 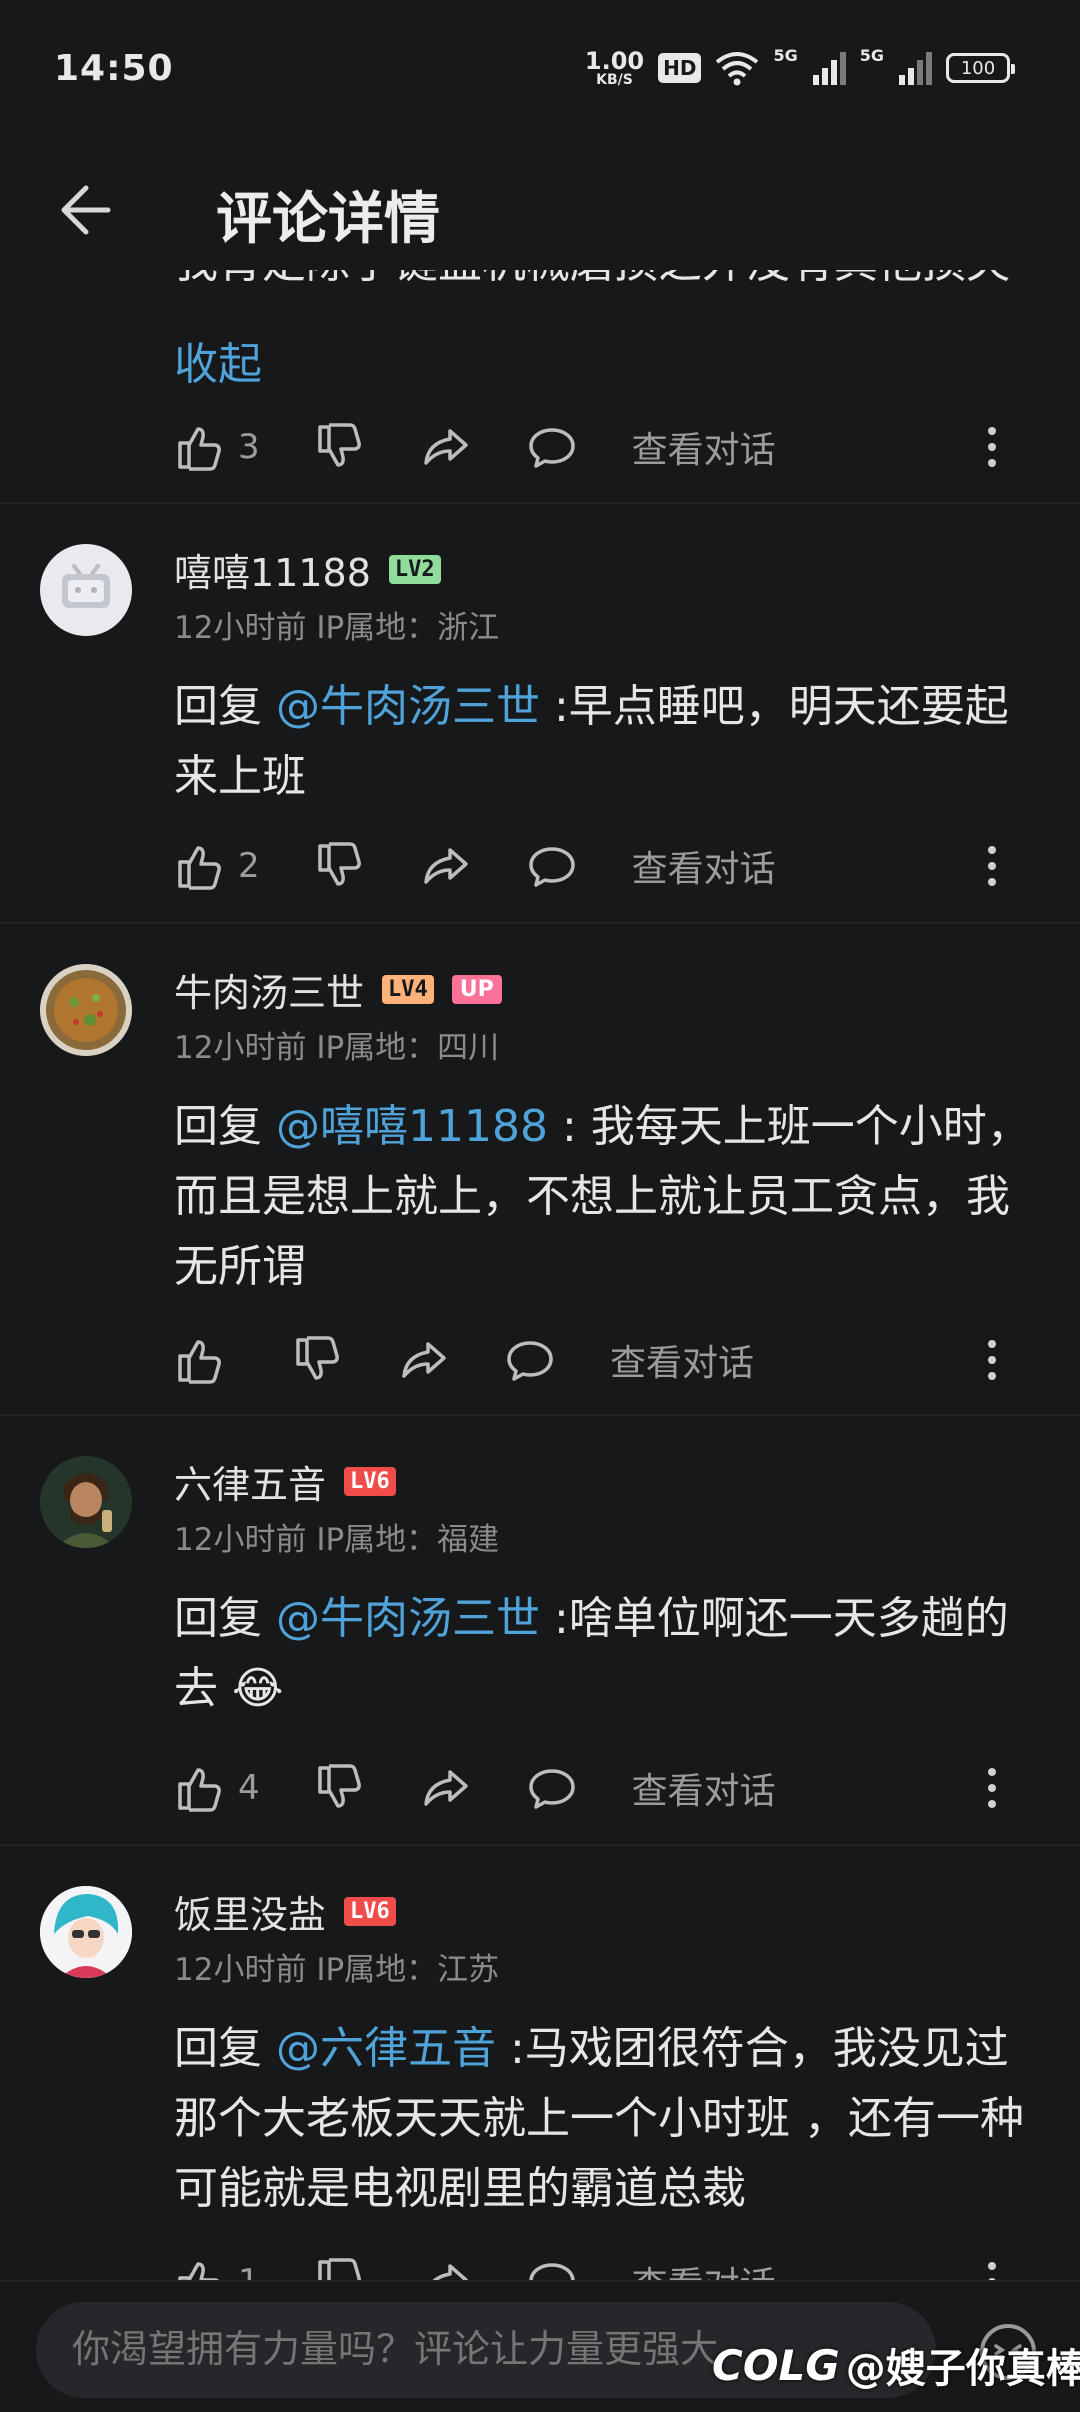 I want to click on comment-meta: 12小时前 IP属地：浙江, so click(x=336, y=624).